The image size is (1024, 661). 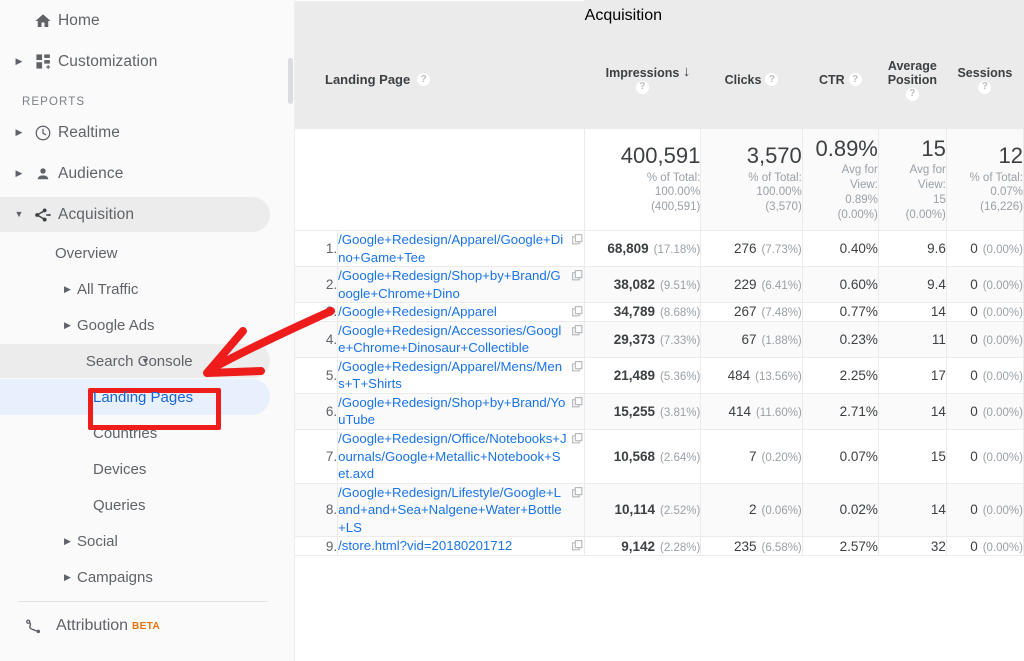 What do you see at coordinates (642, 72) in the screenshot?
I see `column-header-label: Impressions` at bounding box center [642, 72].